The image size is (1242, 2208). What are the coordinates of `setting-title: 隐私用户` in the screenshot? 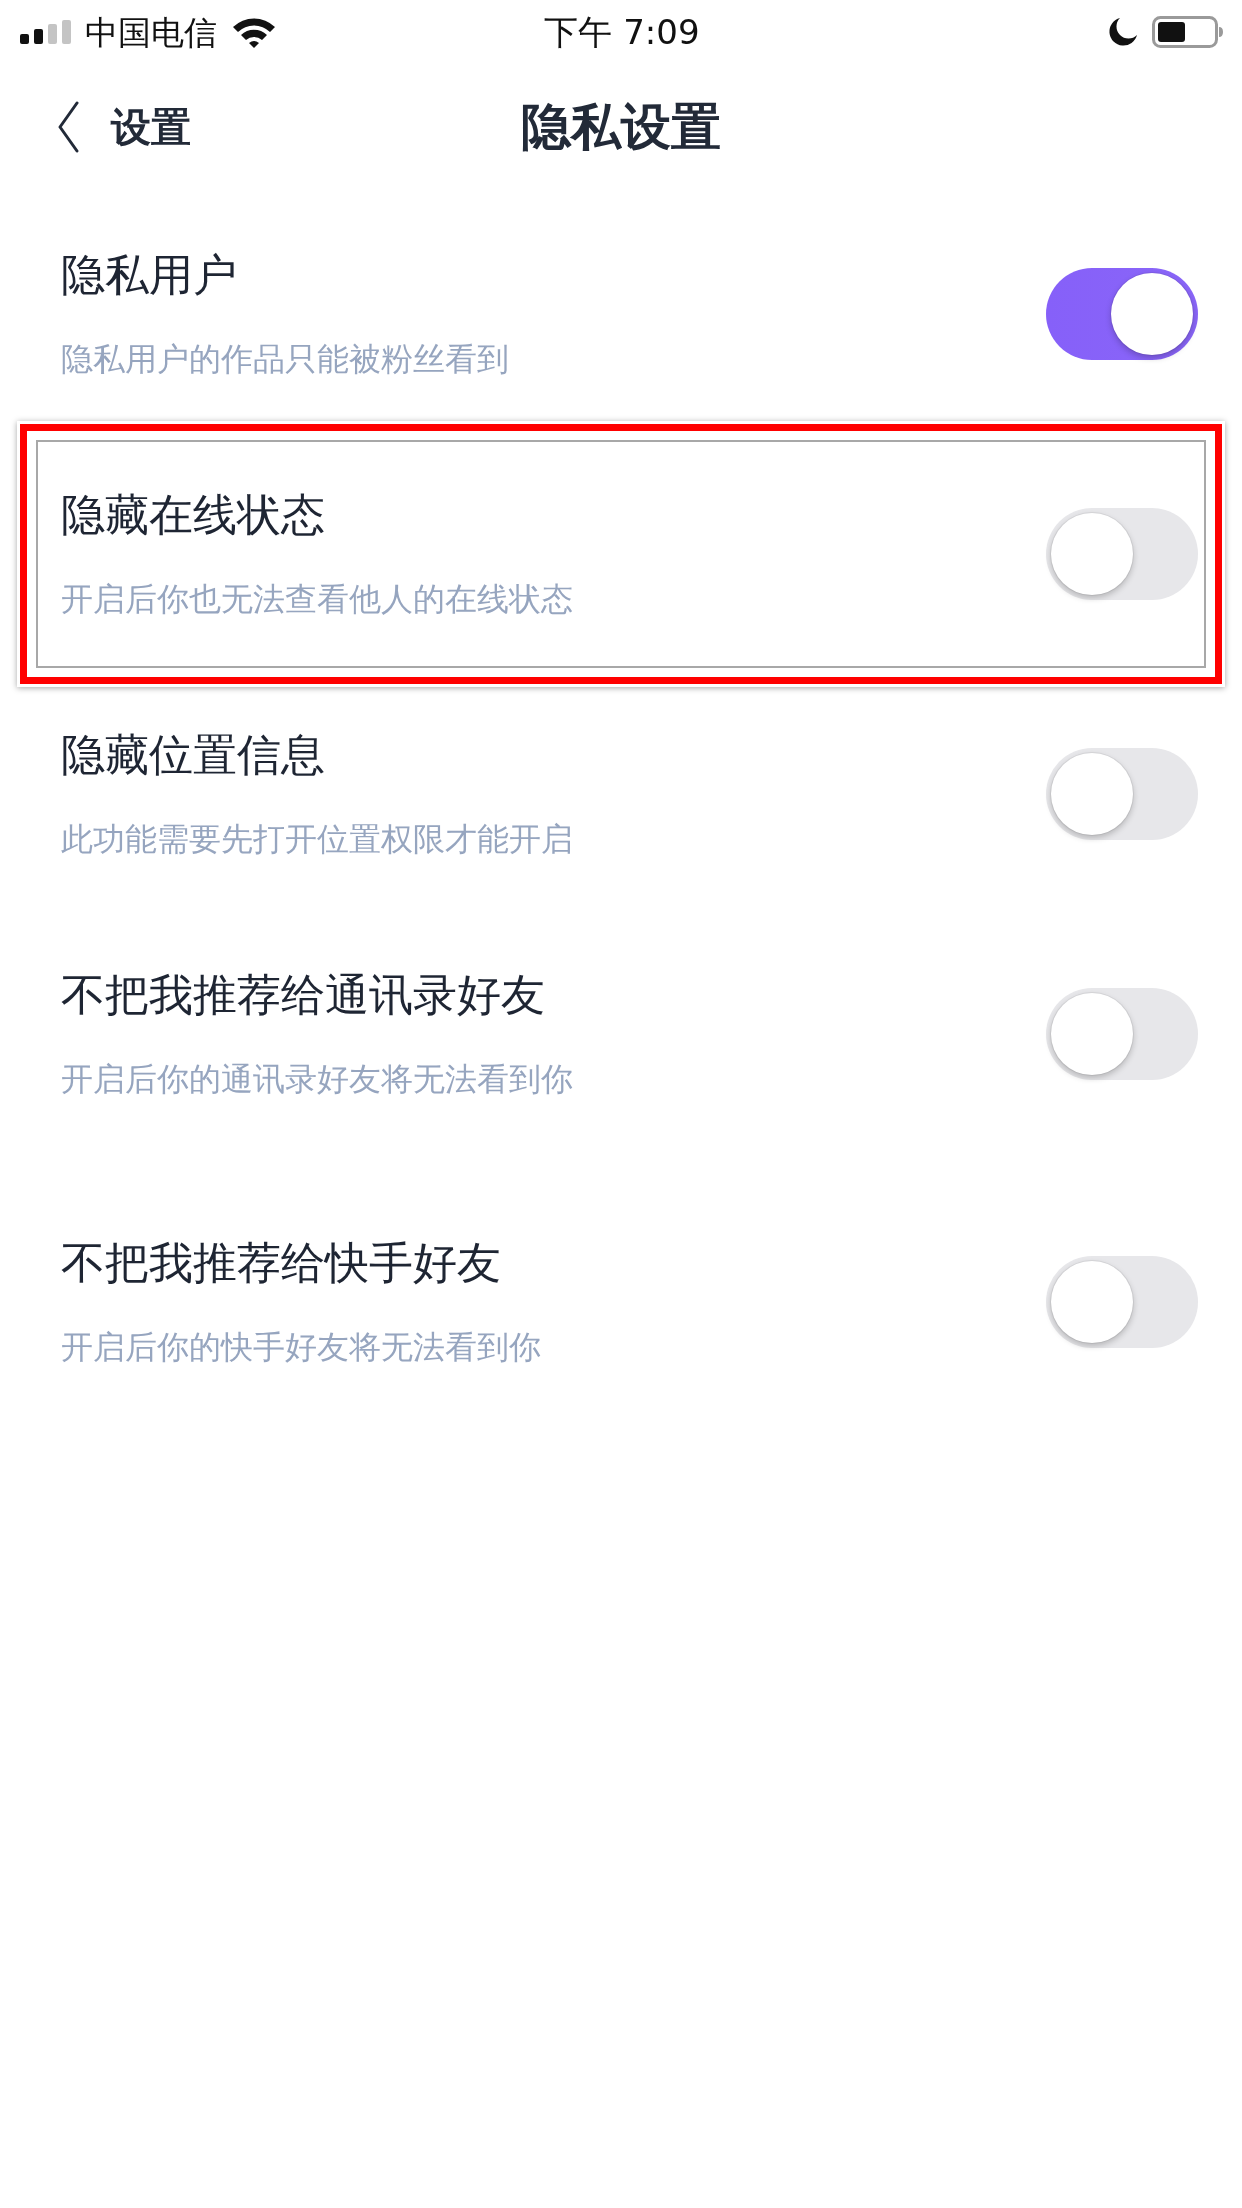 It's located at (149, 276).